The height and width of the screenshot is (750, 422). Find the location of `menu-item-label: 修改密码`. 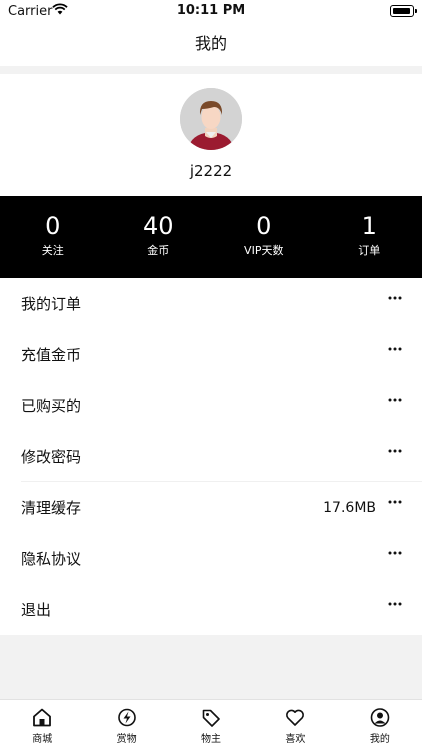

menu-item-label: 修改密码 is located at coordinates (51, 457).